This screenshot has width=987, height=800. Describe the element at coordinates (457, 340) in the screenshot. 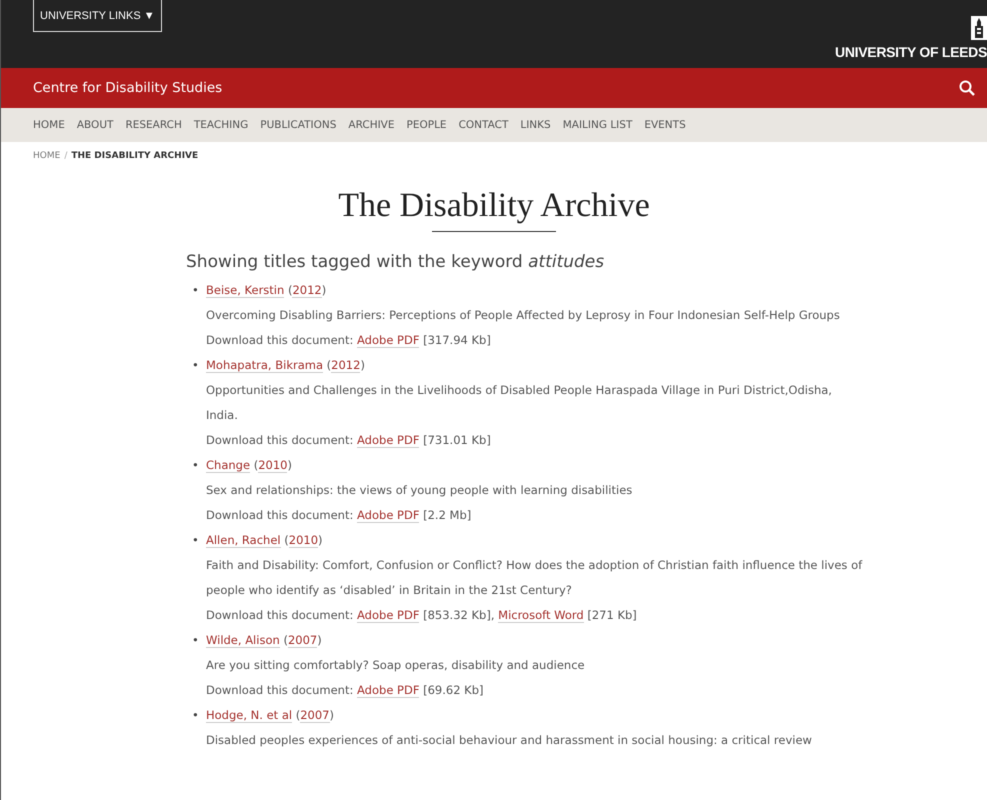

I see `file-size: [317.94 Kb]` at that location.